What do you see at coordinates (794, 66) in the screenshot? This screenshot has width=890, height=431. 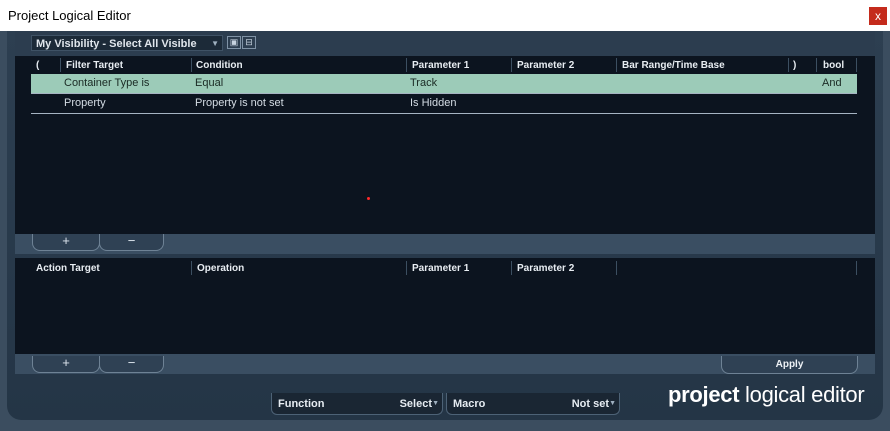 I see `filter-header-paren-close: )` at bounding box center [794, 66].